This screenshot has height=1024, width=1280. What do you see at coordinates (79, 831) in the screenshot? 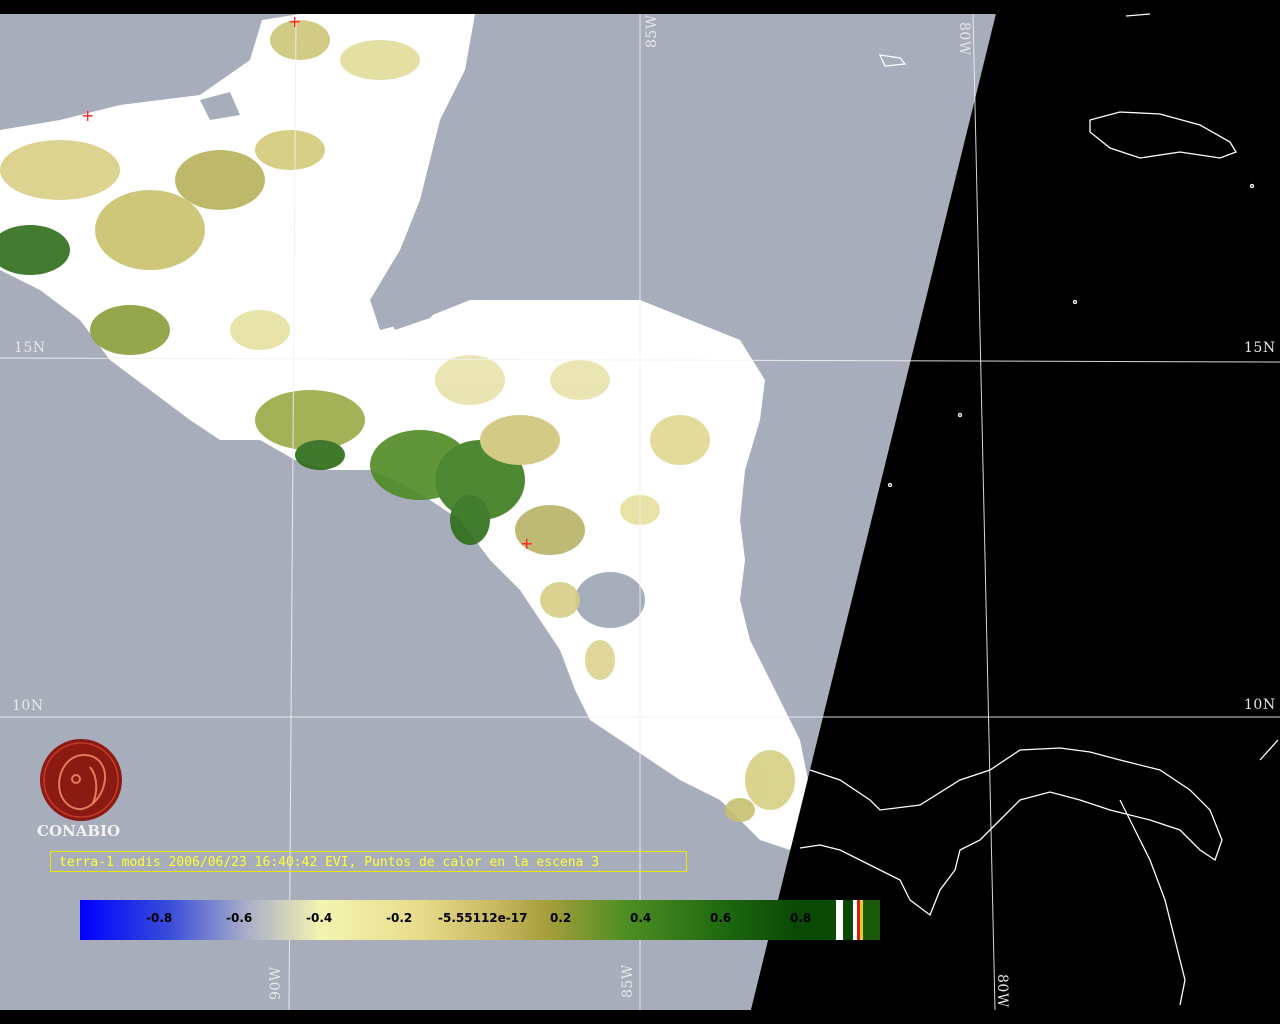
I see `conabio-logo-text: CONABIO` at bounding box center [79, 831].